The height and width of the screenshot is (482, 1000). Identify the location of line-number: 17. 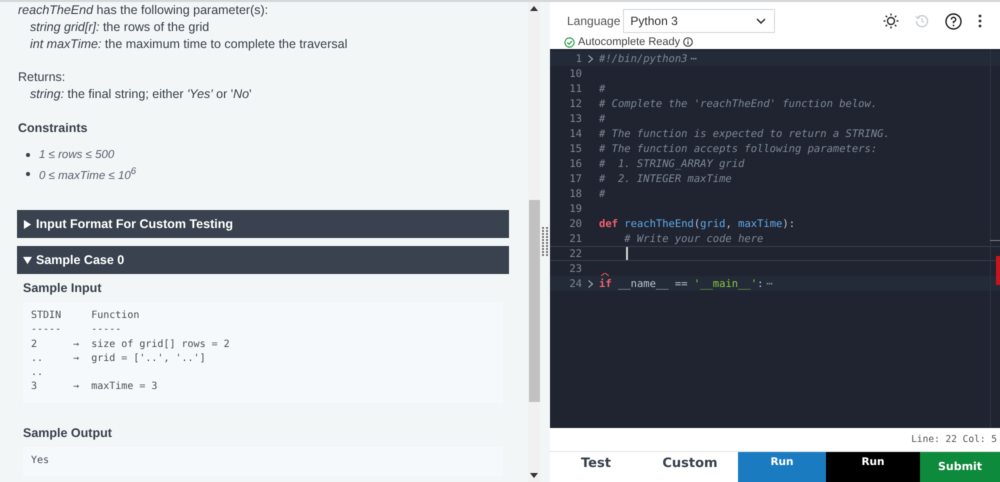
(575, 178).